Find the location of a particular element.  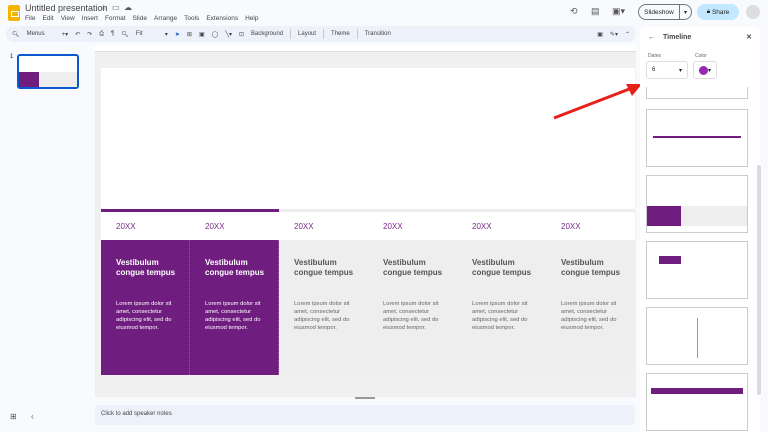

color-select: ▾ is located at coordinates (705, 70).